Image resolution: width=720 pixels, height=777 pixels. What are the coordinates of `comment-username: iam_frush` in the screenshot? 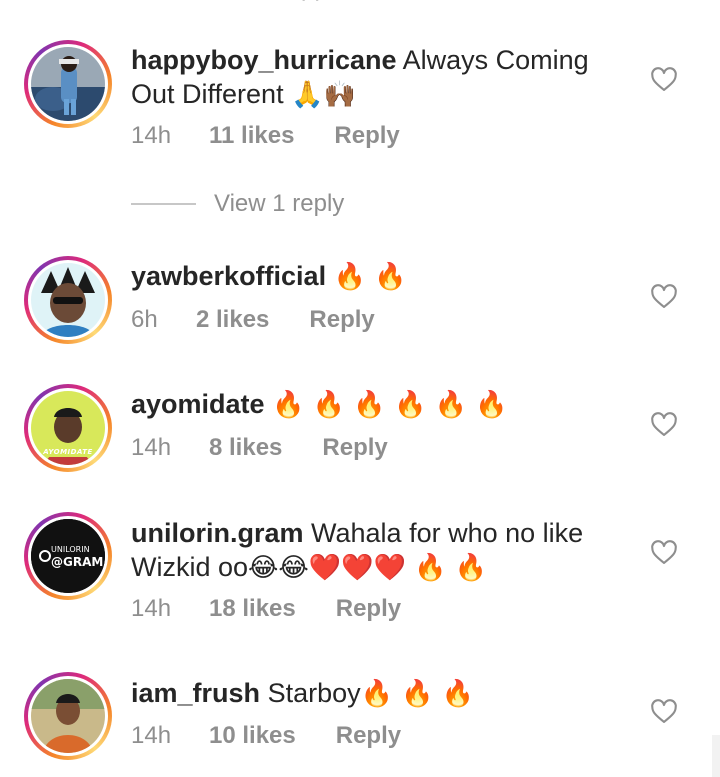 It's located at (195, 693).